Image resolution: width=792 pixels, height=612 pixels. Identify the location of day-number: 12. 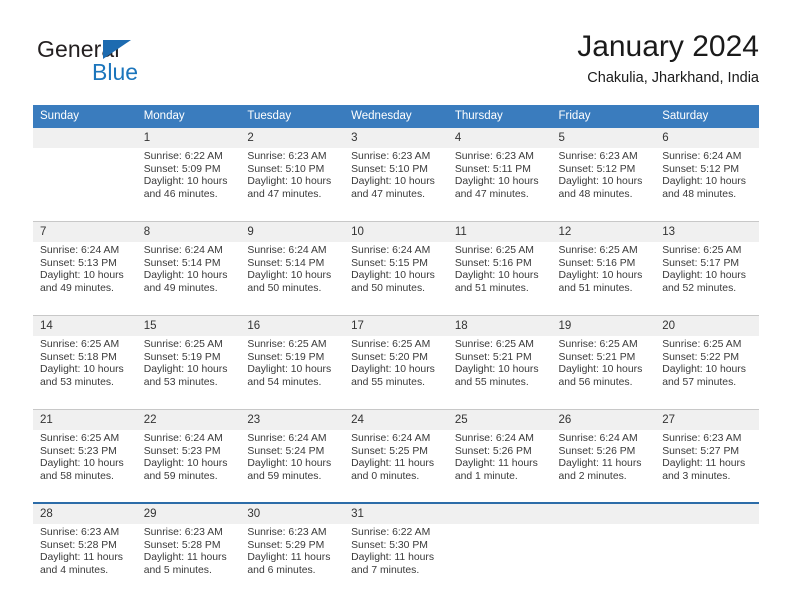
(603, 232).